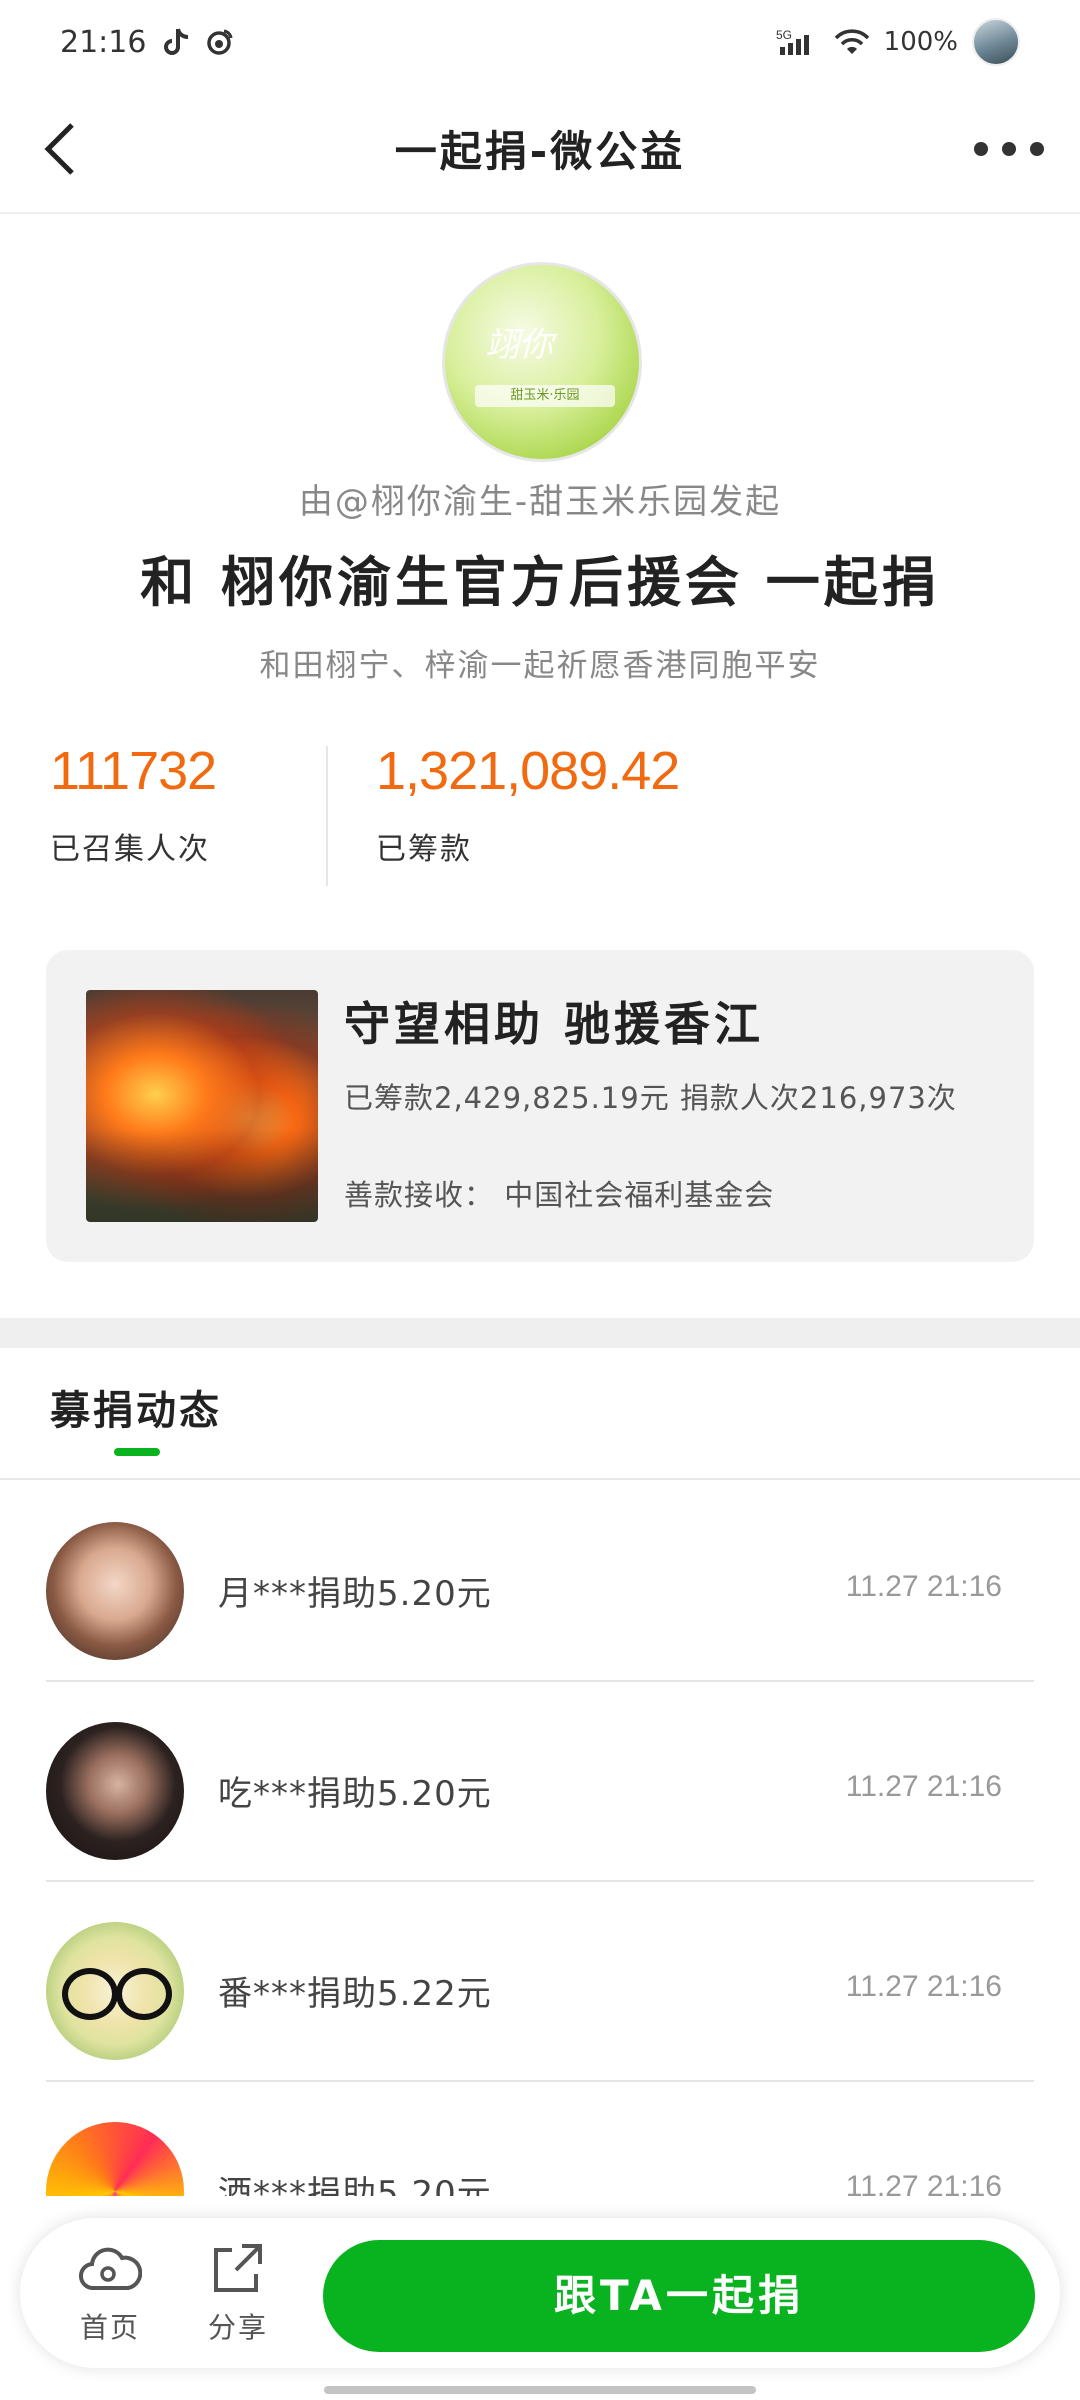 The width and height of the screenshot is (1080, 2400). I want to click on more-dots-icon, so click(981, 149).